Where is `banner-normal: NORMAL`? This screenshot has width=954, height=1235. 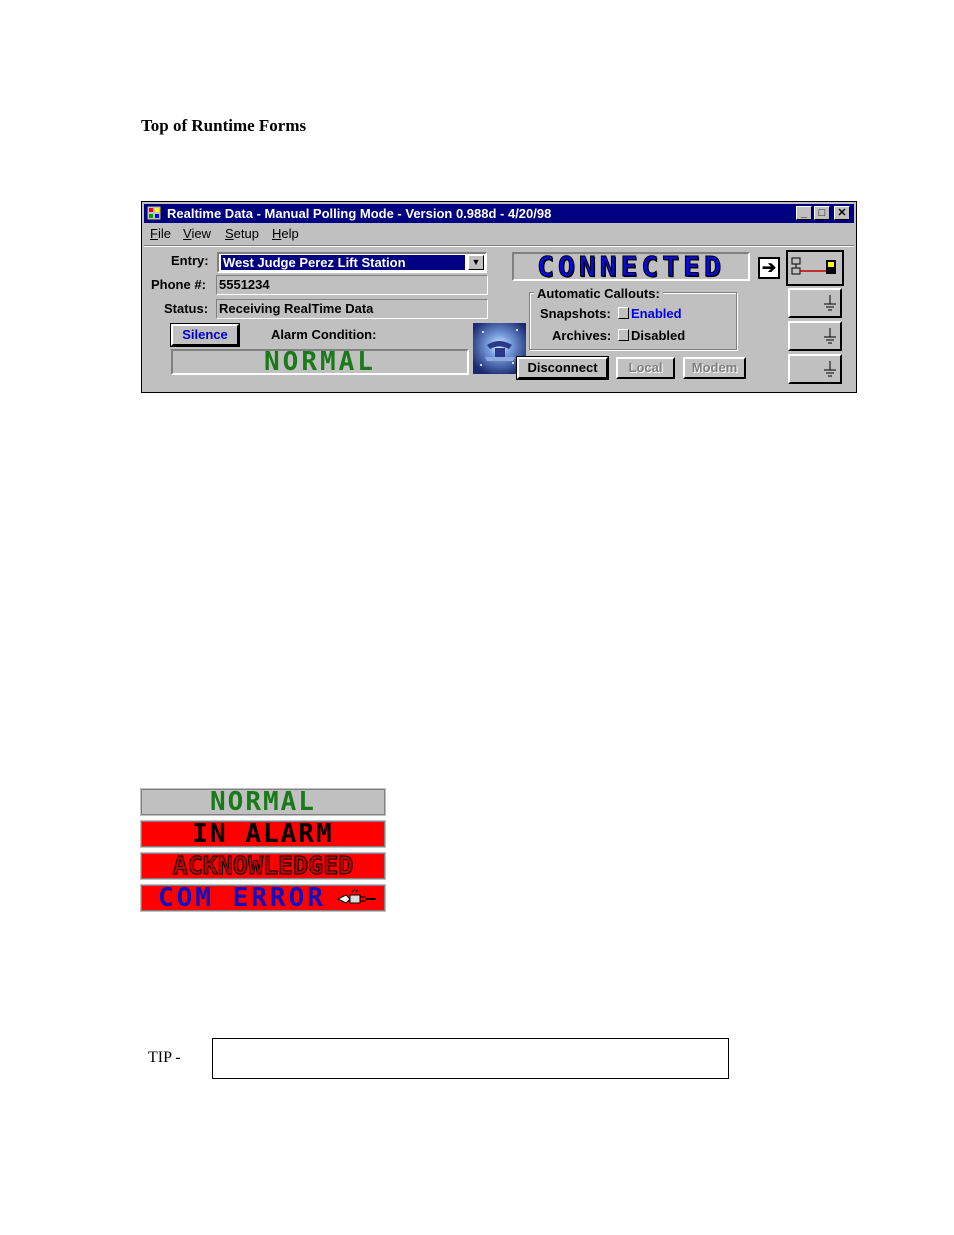 banner-normal: NORMAL is located at coordinates (263, 802).